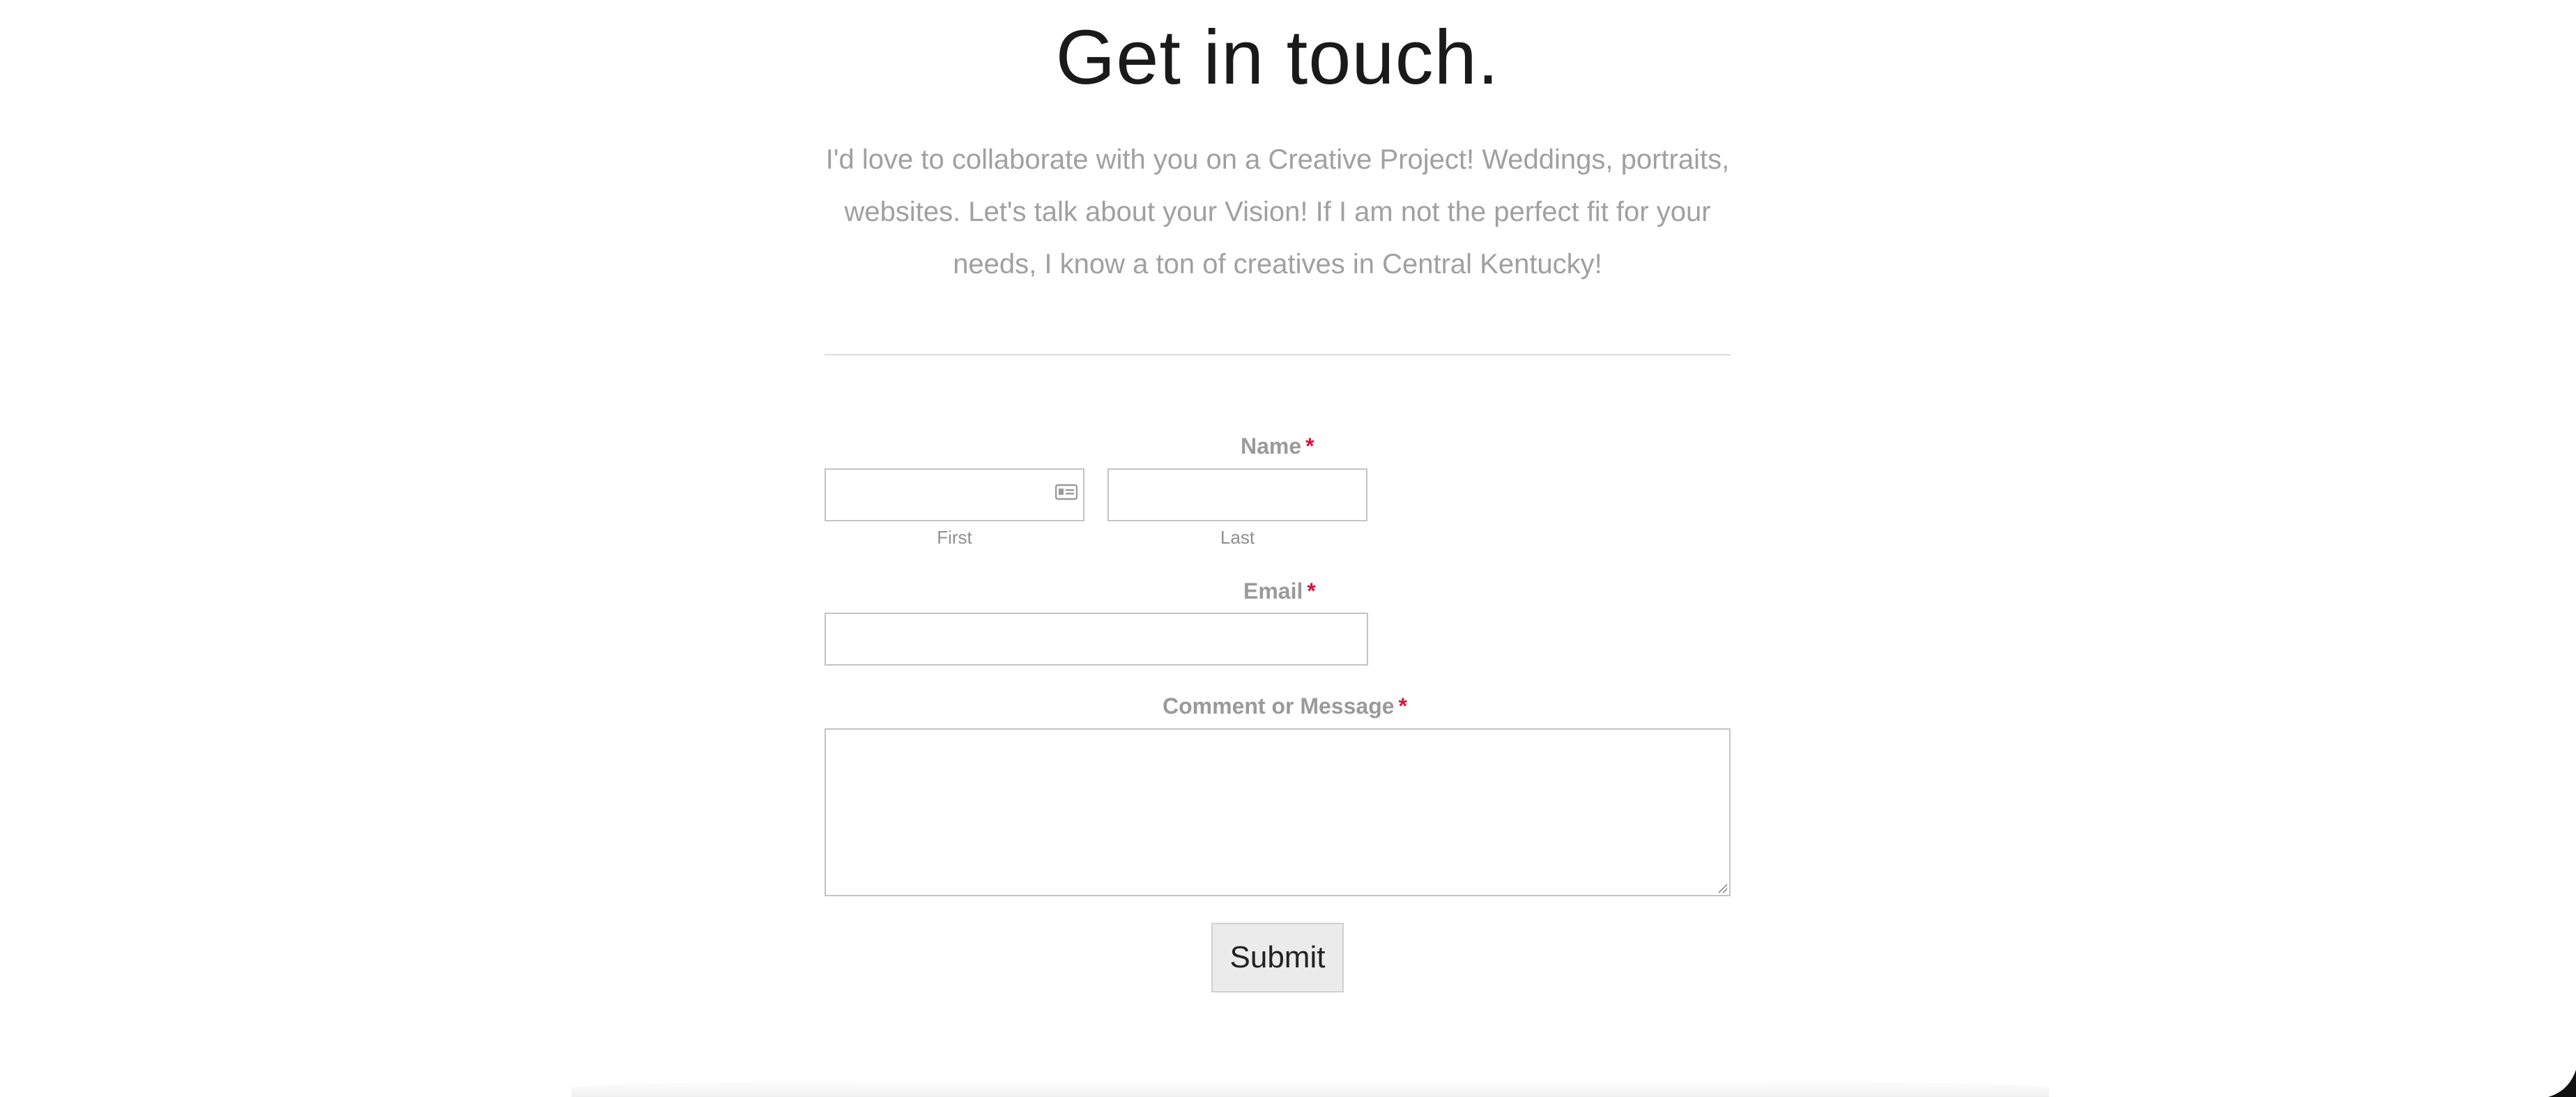 This screenshot has width=2576, height=1097. Describe the element at coordinates (1096, 639) in the screenshot. I see `email-field` at that location.